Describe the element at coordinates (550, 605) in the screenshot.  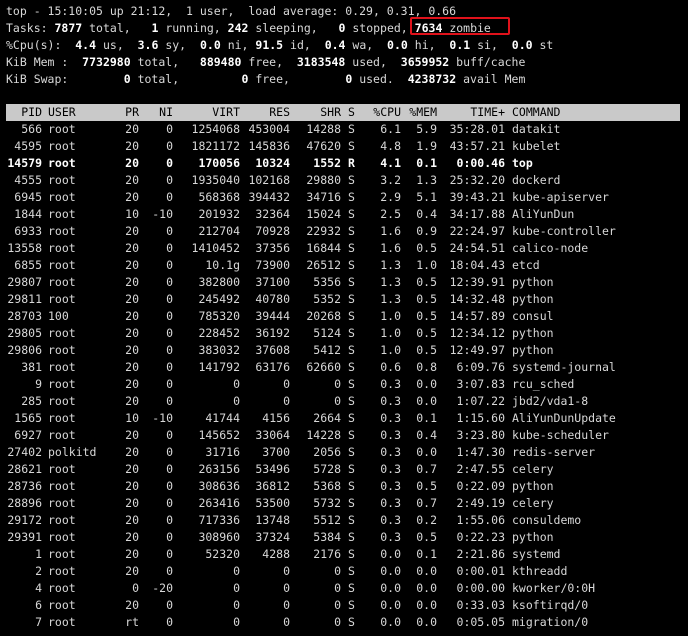
I see `process-command: ksoftirqd/0` at that location.